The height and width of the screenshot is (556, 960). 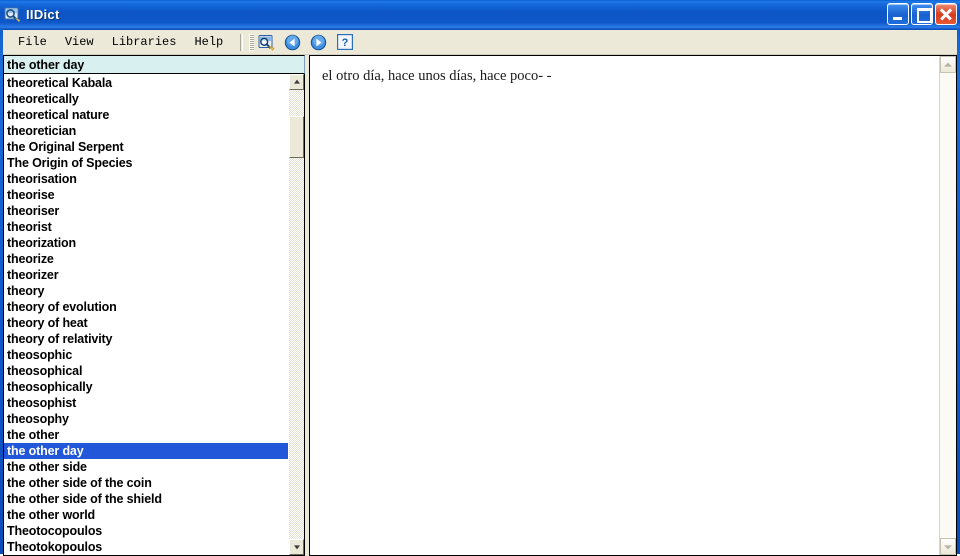 I want to click on word-list-scrollbar, so click(x=296, y=314).